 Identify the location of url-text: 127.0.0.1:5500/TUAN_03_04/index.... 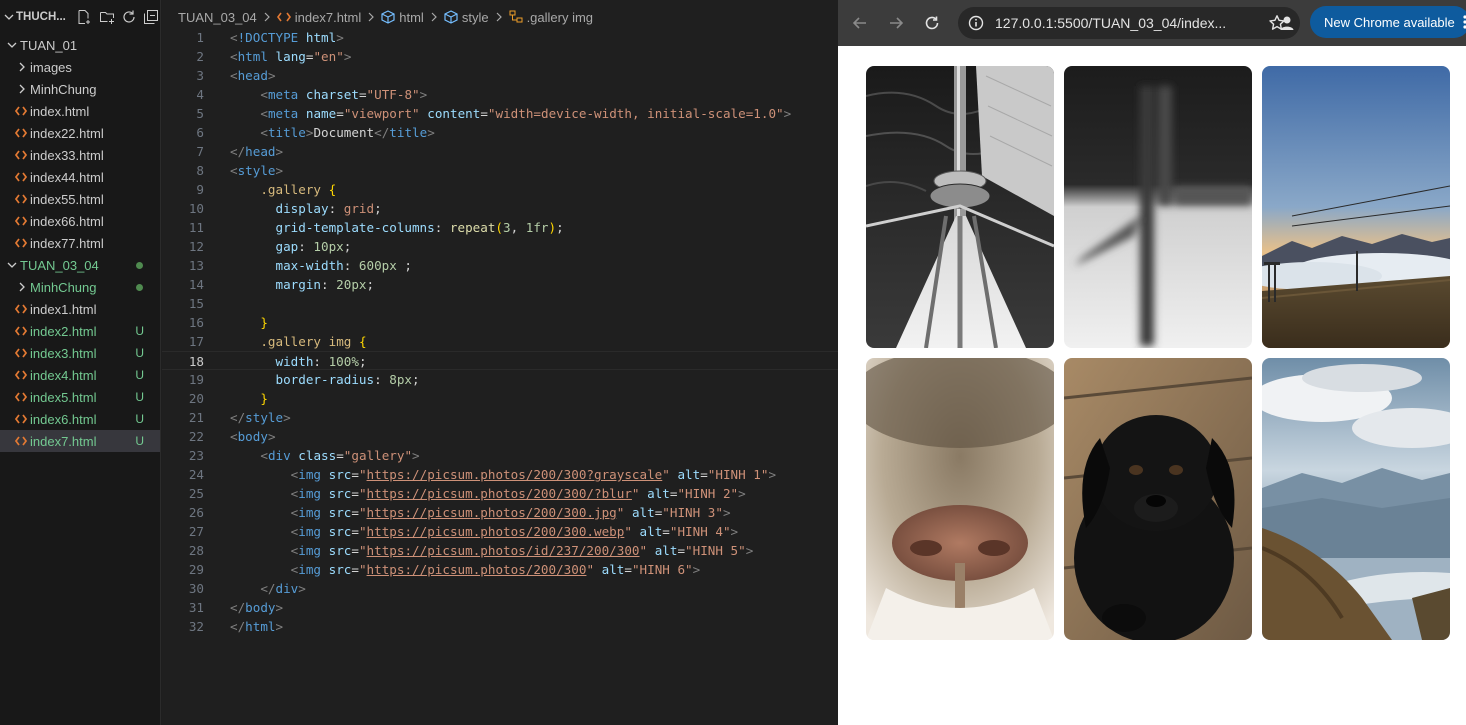
(1110, 23).